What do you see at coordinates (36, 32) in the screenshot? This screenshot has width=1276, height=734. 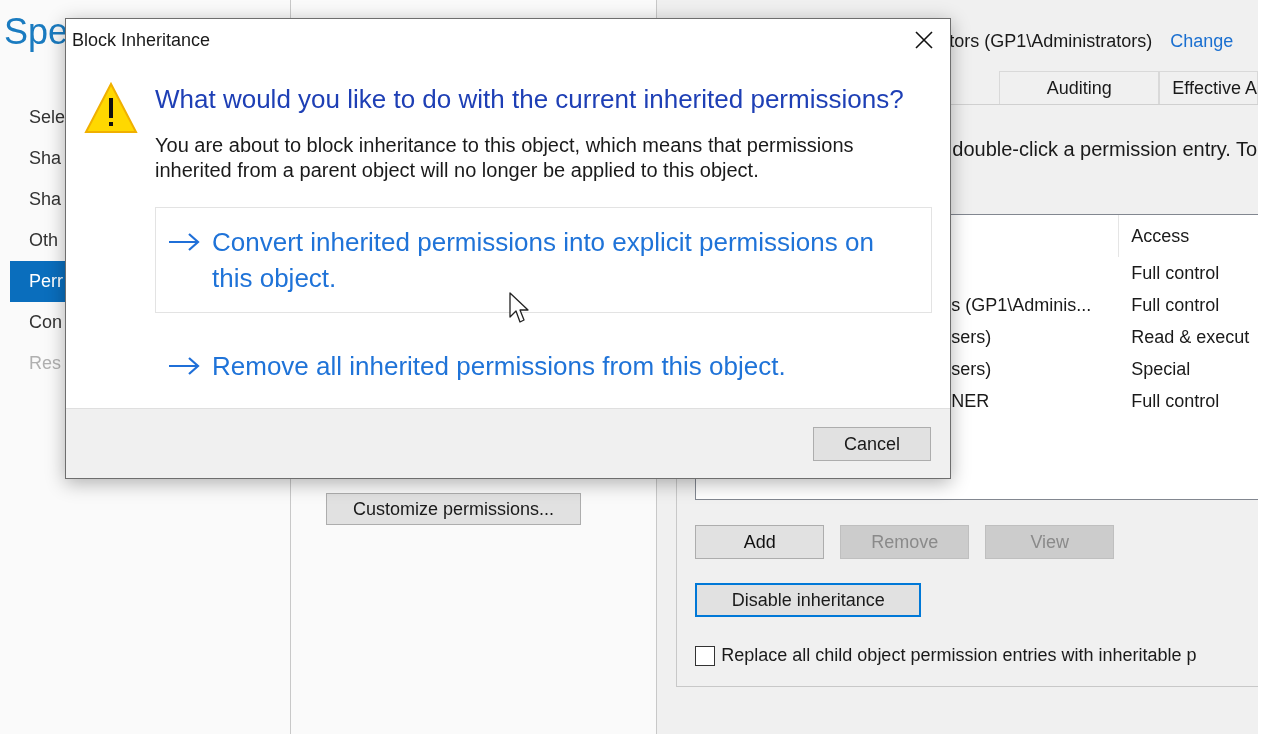 I see `page-heading: Spe` at bounding box center [36, 32].